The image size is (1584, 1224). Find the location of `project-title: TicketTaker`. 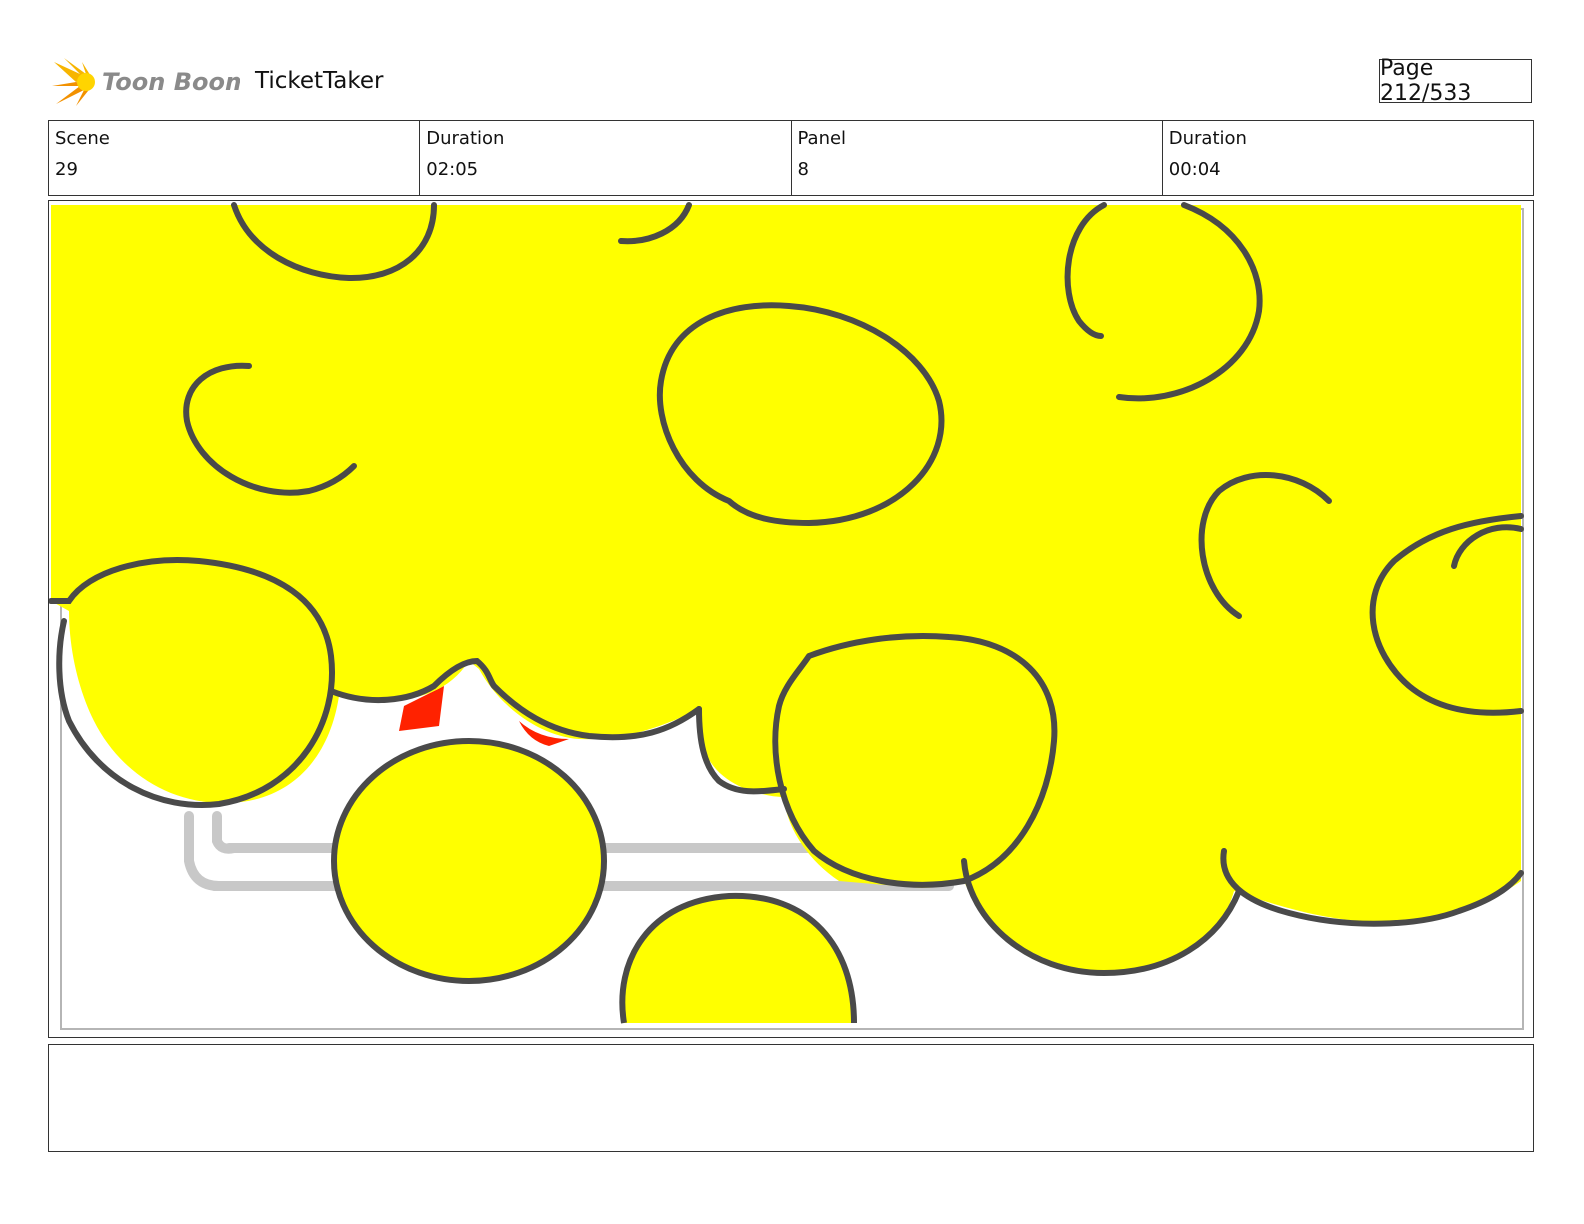

project-title: TicketTaker is located at coordinates (319, 81).